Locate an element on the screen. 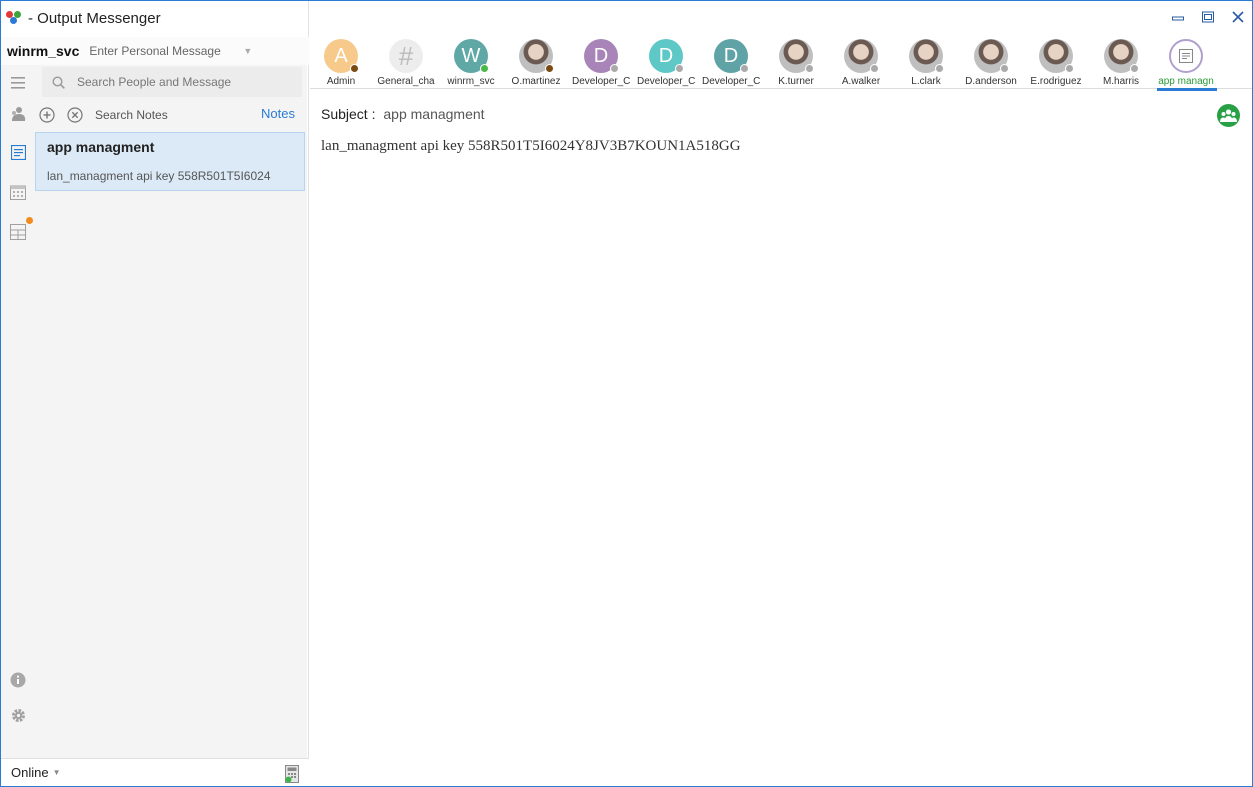  contact-11: E.rodriguez is located at coordinates (1056, 63).